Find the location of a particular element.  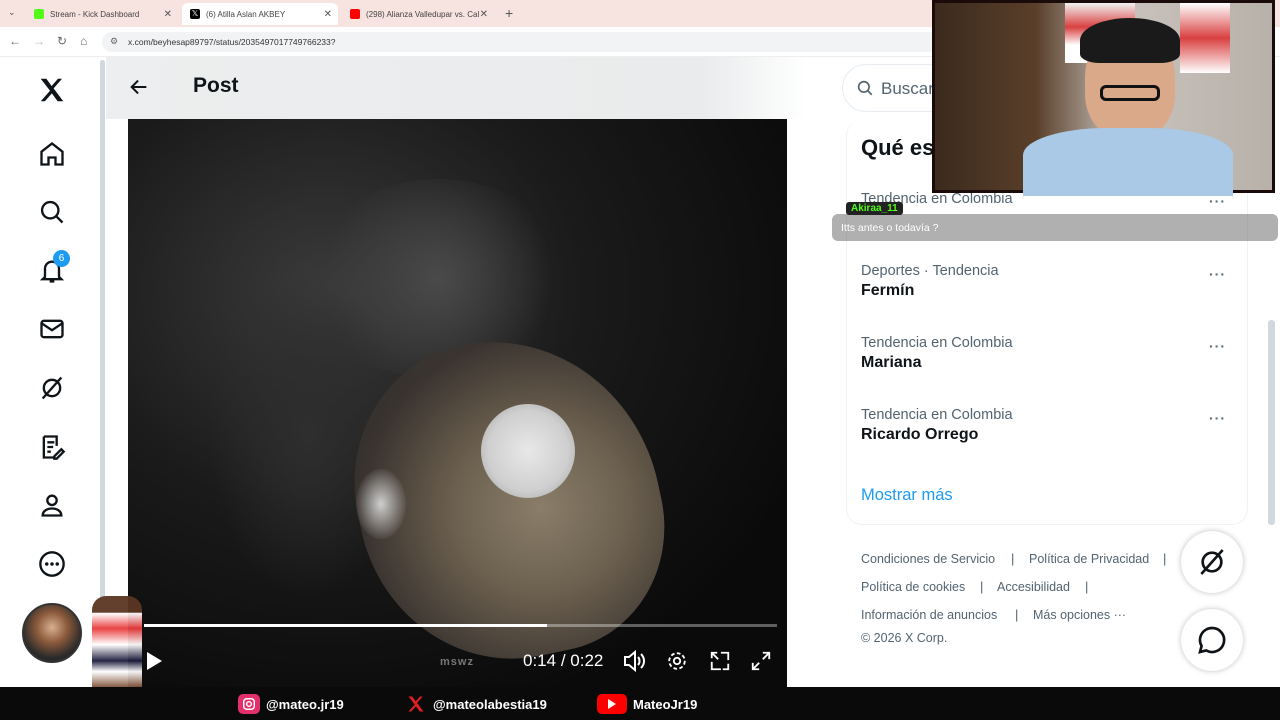

back-icon: ← is located at coordinates (15, 41).